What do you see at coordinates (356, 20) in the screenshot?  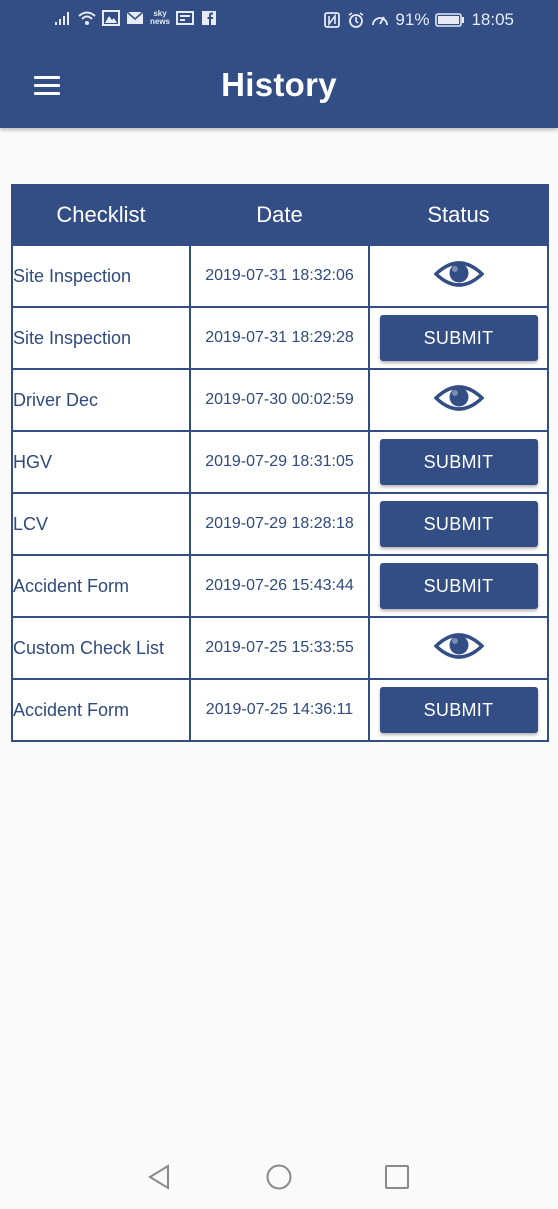 I see `alarm-icon` at bounding box center [356, 20].